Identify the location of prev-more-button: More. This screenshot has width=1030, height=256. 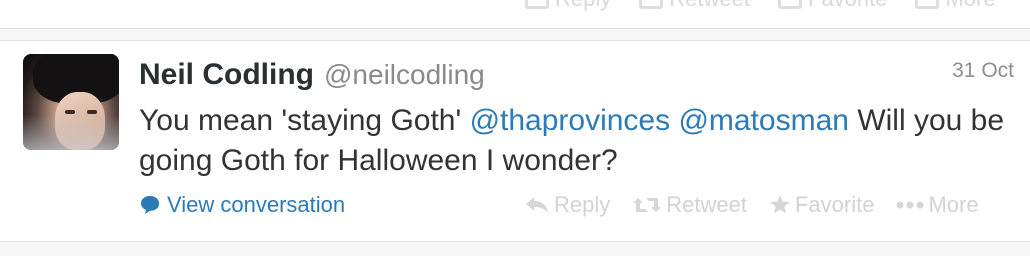
(955, 6).